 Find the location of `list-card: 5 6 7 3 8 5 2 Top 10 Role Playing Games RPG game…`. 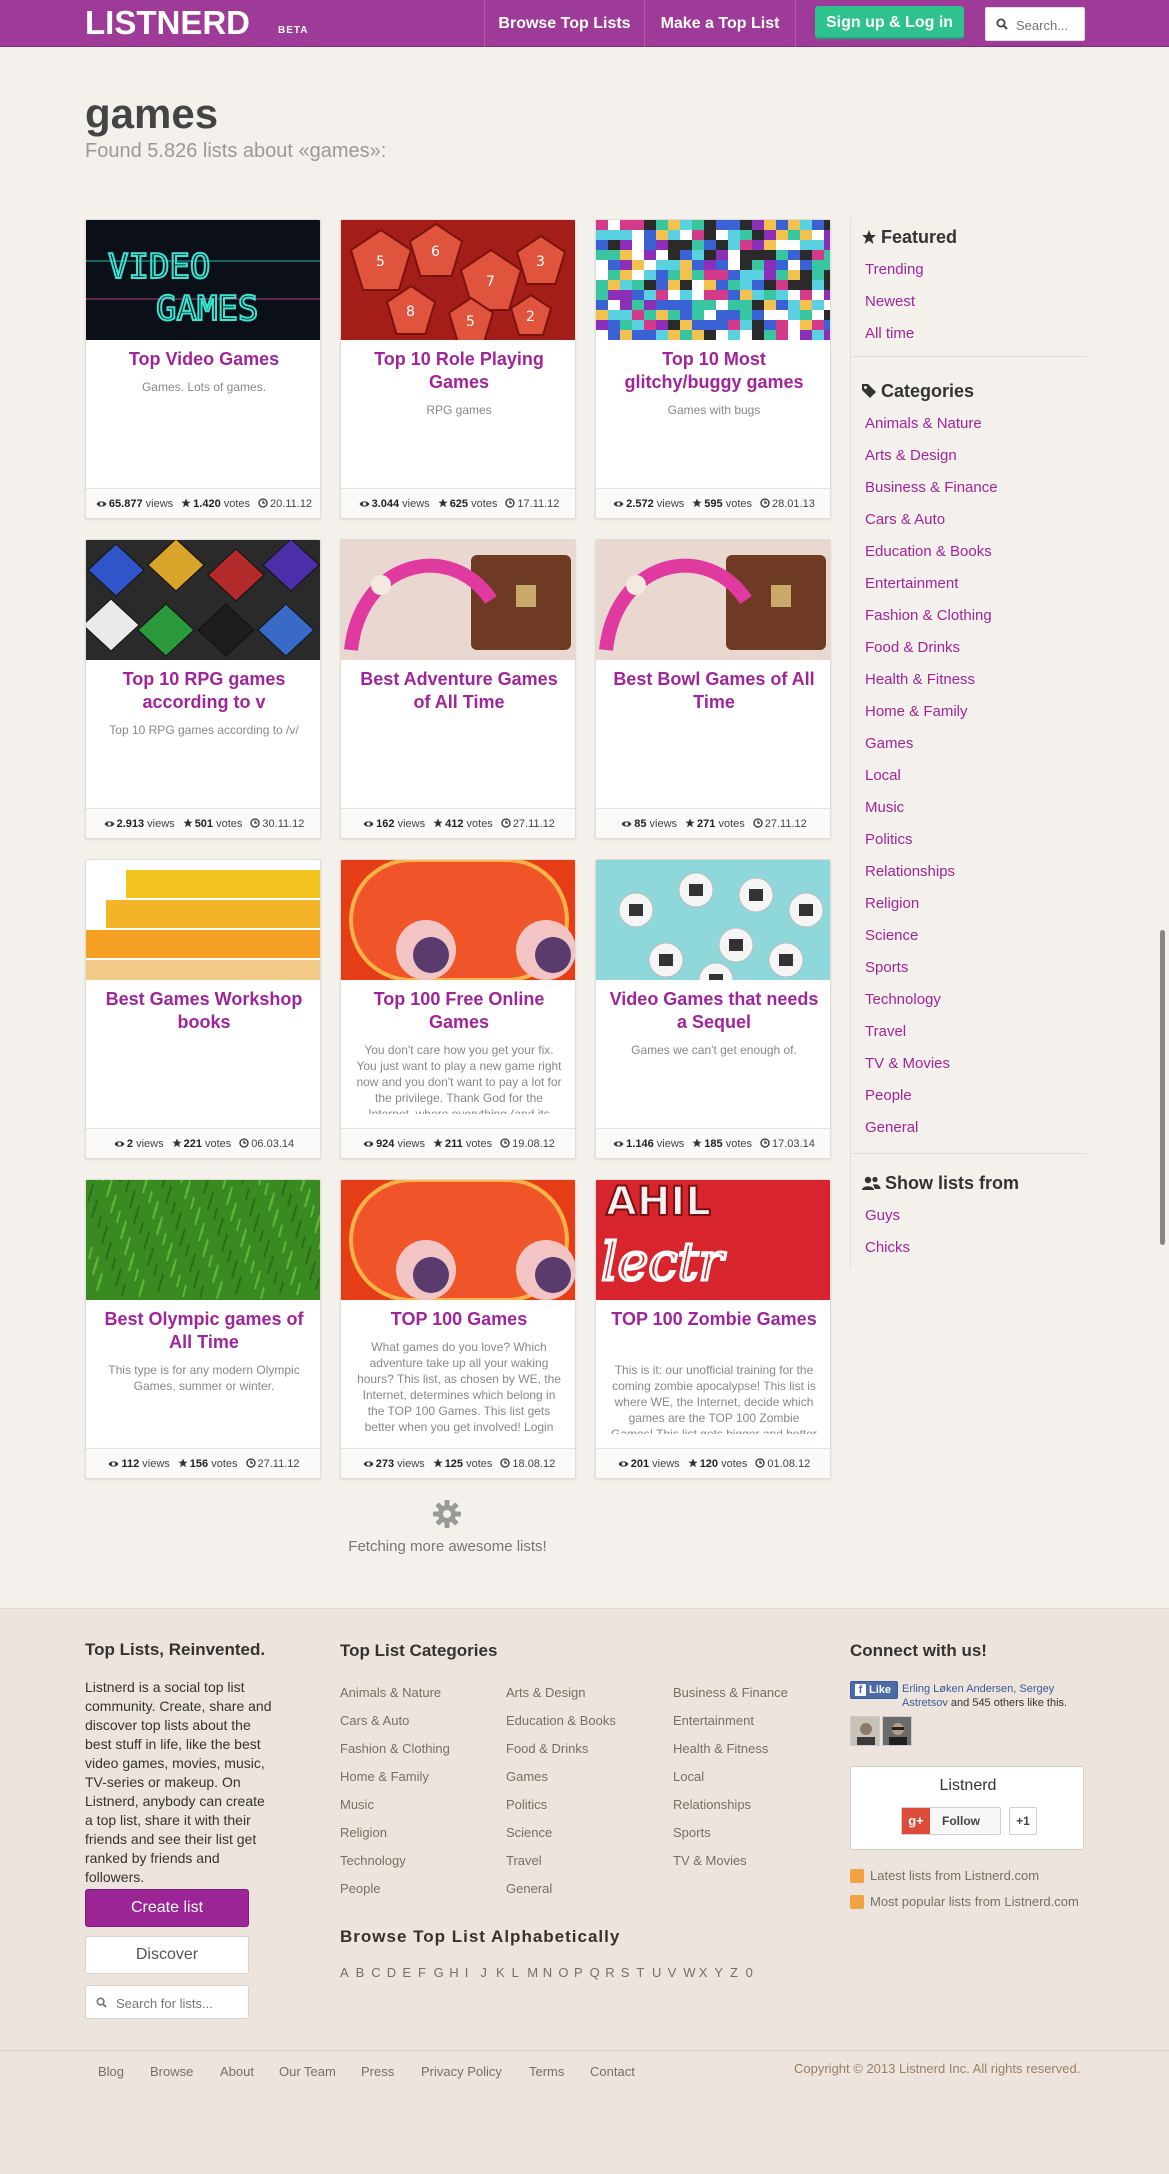

list-card: 5 6 7 3 8 5 2 Top 10 Role Playing Games RPG game… is located at coordinates (458, 369).